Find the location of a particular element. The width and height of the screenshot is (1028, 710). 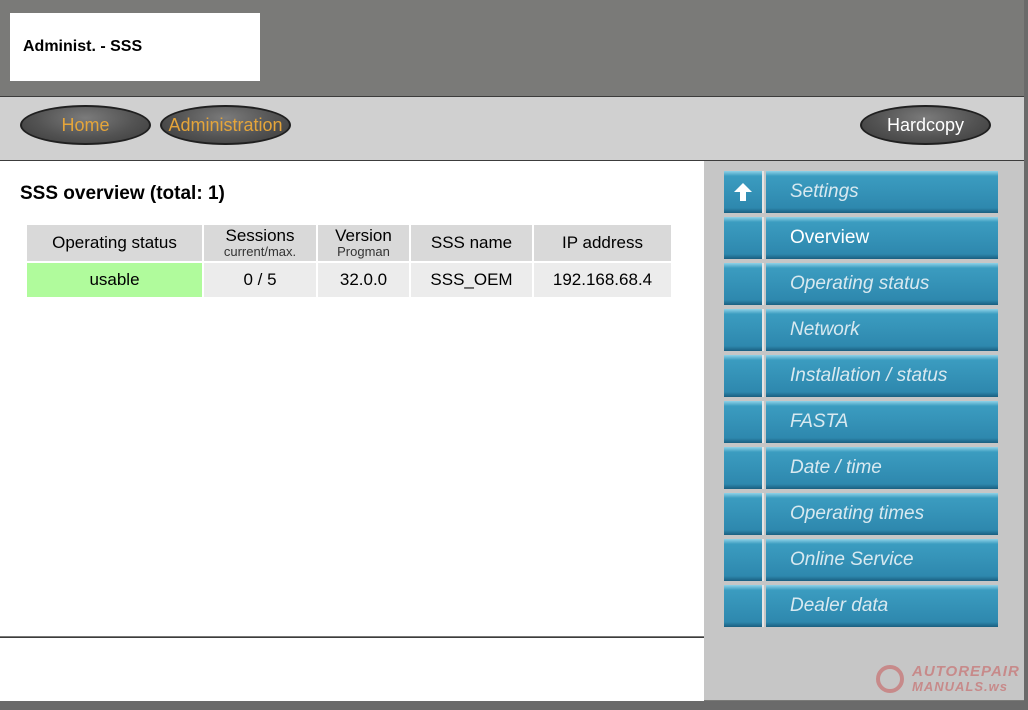

watermark-line2: MANUALS.ws is located at coordinates (960, 686).